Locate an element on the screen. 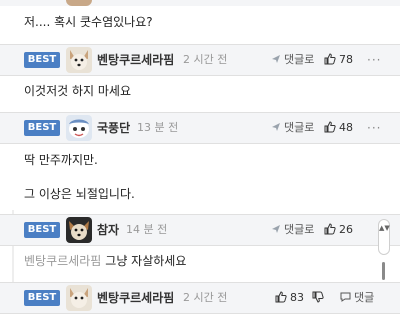 The image size is (400, 314). reply-button: 댓글 is located at coordinates (357, 298).